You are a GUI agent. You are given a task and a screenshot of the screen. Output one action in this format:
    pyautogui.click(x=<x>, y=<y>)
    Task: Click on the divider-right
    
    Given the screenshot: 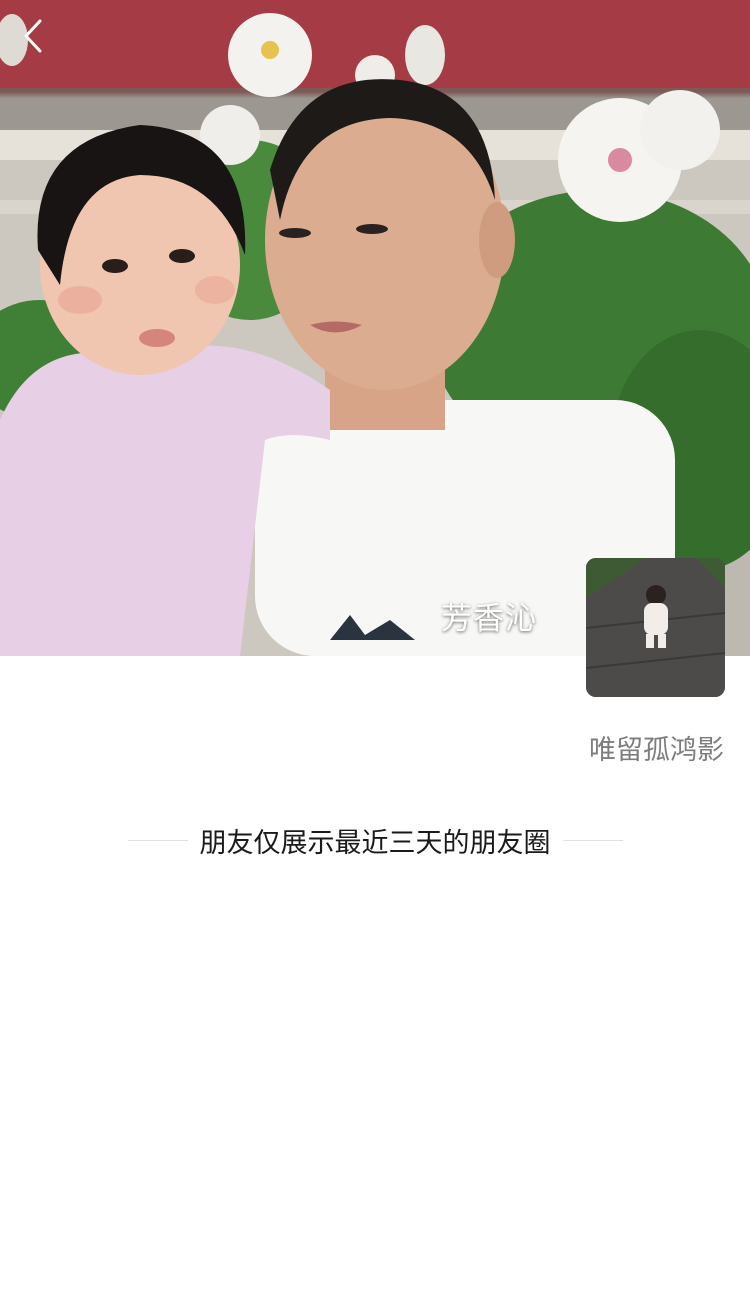 What is the action you would take?
    pyautogui.click(x=592, y=840)
    